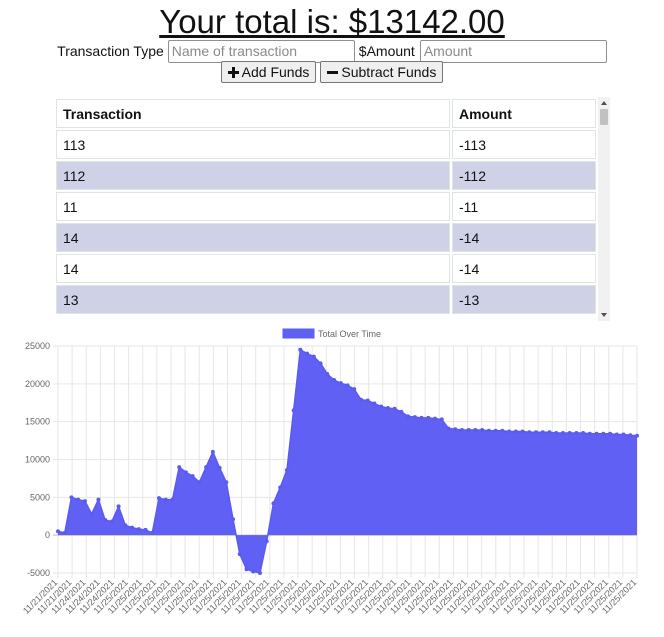 The width and height of the screenshot is (664, 637). I want to click on add-funds-label: Add Funds, so click(275, 72).